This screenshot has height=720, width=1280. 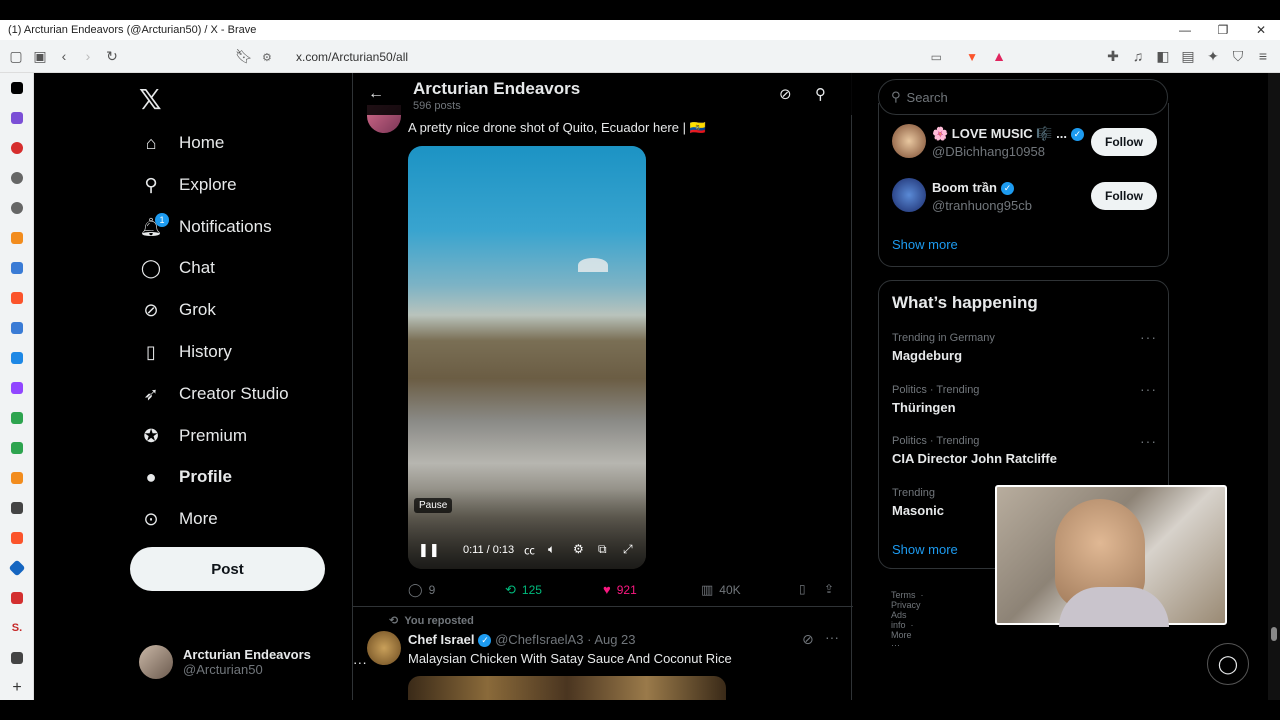 What do you see at coordinates (17, 628) in the screenshot?
I see `tab-s-icon: S.` at bounding box center [17, 628].